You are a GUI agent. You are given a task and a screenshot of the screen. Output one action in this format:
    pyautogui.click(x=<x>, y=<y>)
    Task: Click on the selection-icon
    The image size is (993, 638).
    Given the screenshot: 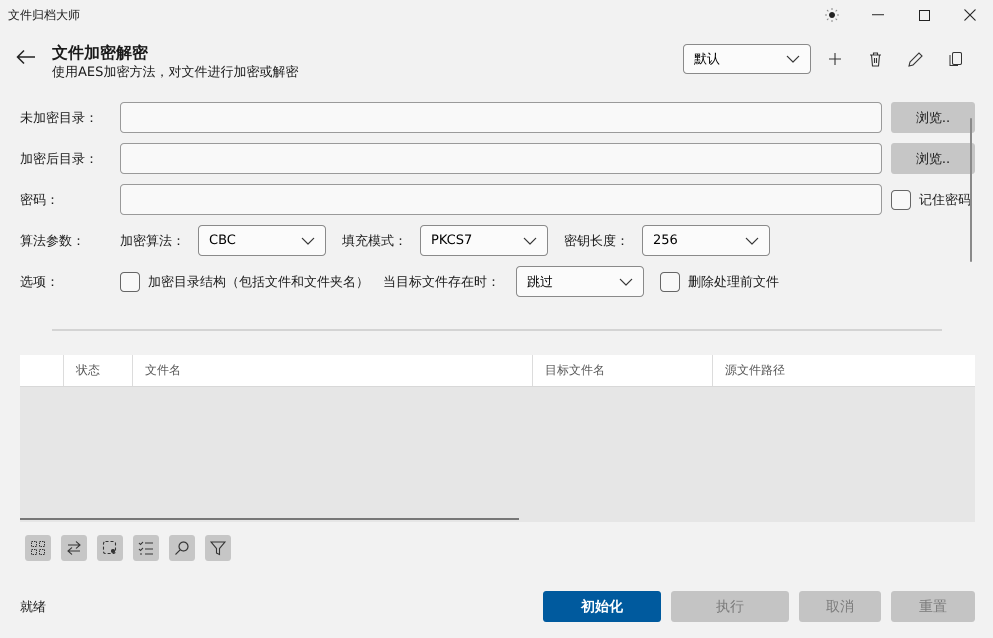 What is the action you would take?
    pyautogui.click(x=109, y=547)
    